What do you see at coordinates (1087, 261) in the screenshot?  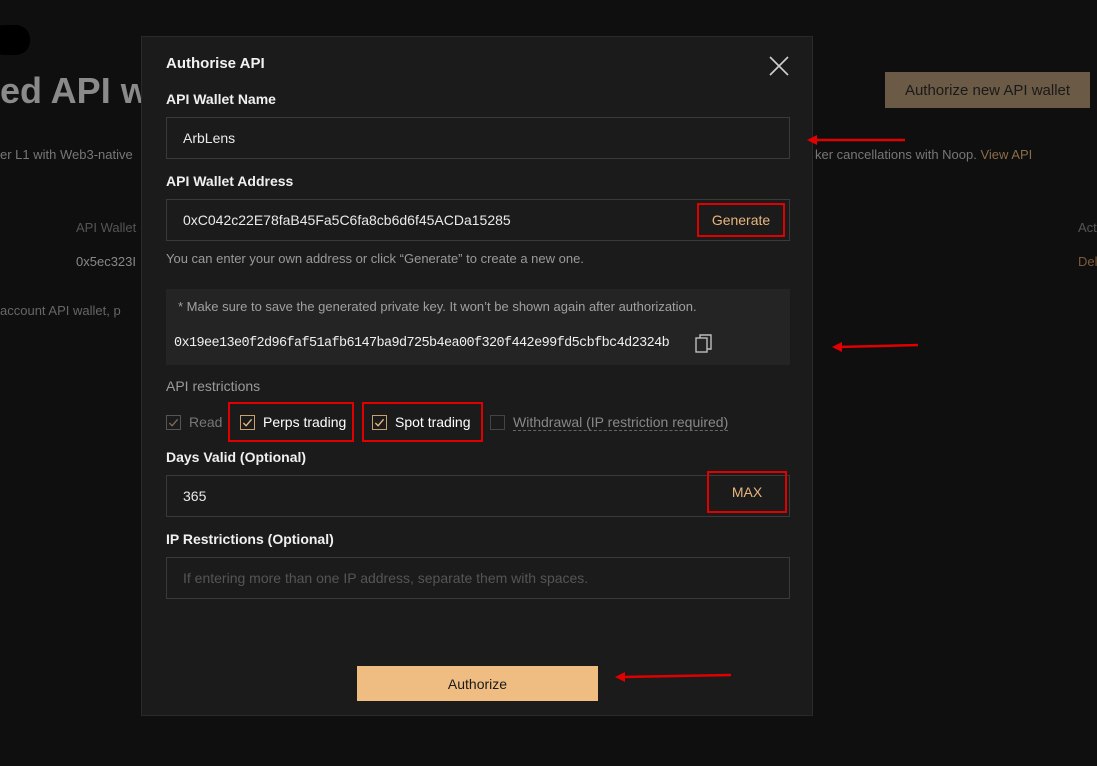 I see `delete-link: Del` at bounding box center [1087, 261].